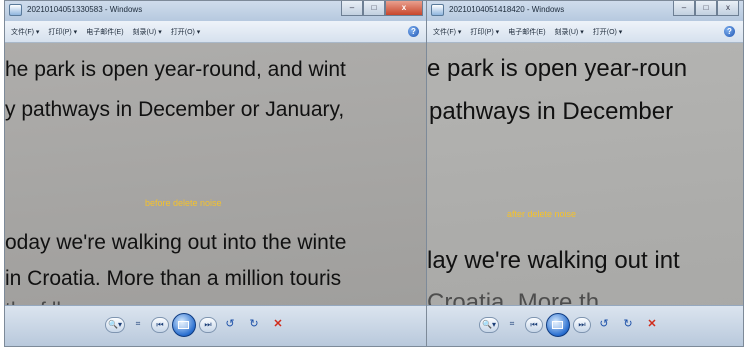 Image resolution: width=744 pixels, height=347 pixels. What do you see at coordinates (557, 68) in the screenshot?
I see `photo-text-line: e park is open year-roun` at bounding box center [557, 68].